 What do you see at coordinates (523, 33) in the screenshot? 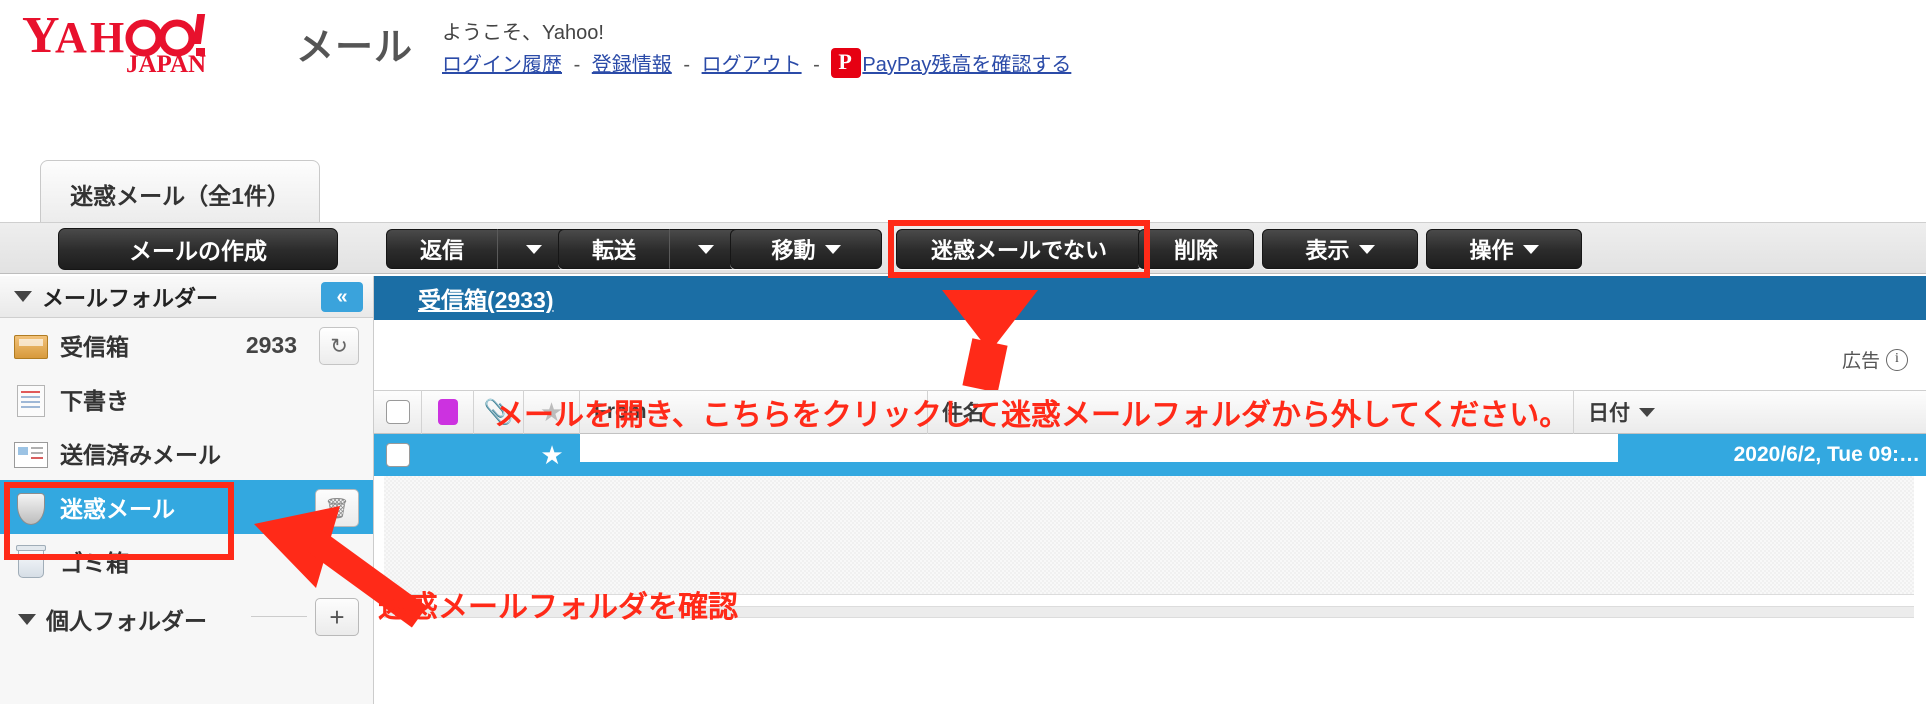
I see `welcome-text: ようこそ、Yahoo!` at bounding box center [523, 33].